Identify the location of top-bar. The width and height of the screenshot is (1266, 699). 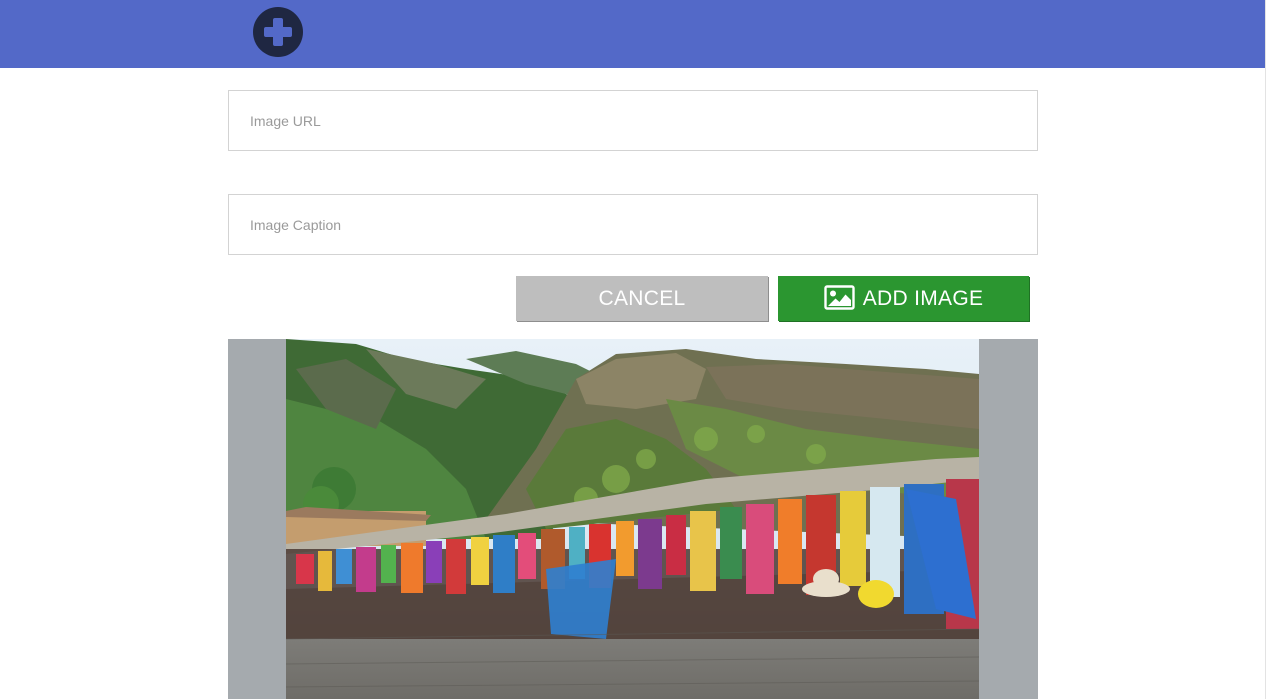
(632, 34).